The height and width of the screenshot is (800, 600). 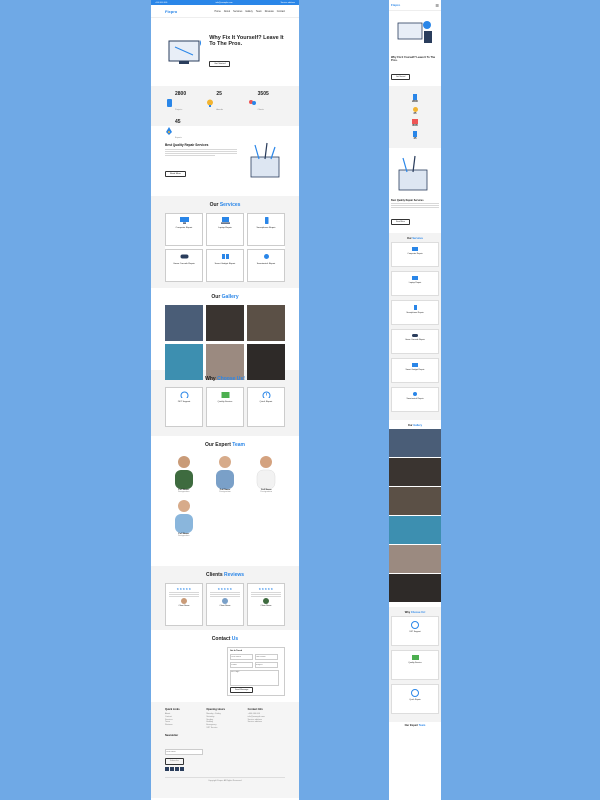 I want to click on mobile-stat-value: 45, so click(x=415, y=138).